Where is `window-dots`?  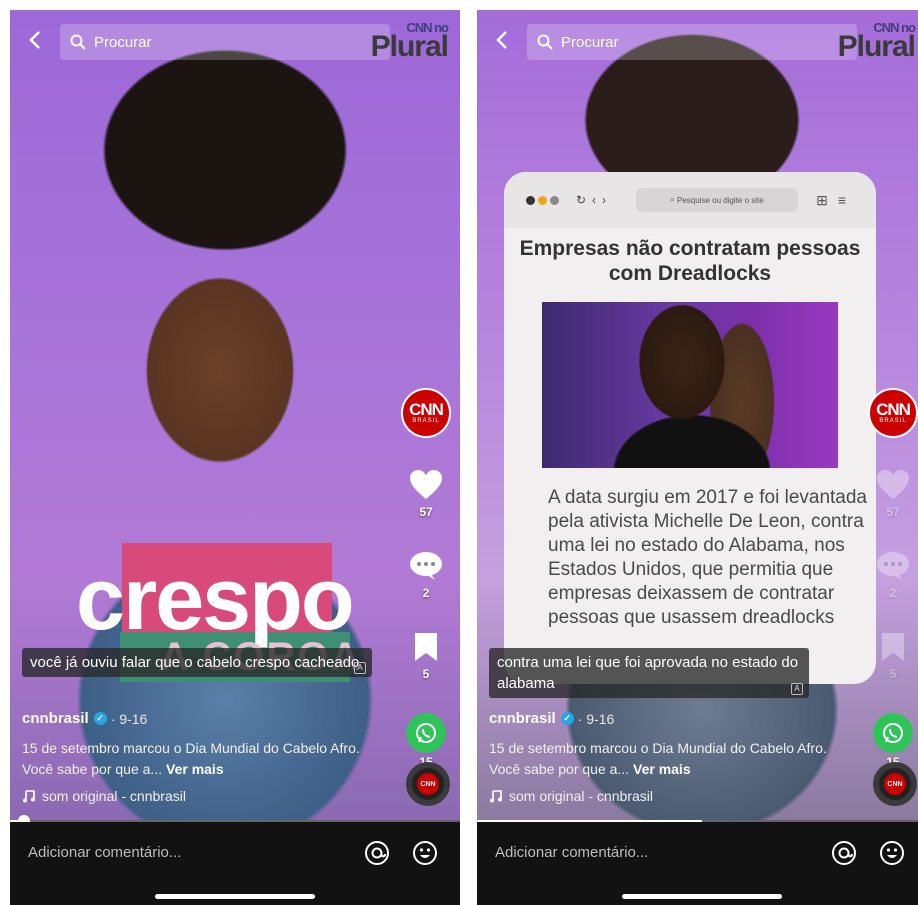
window-dots is located at coordinates (544, 200).